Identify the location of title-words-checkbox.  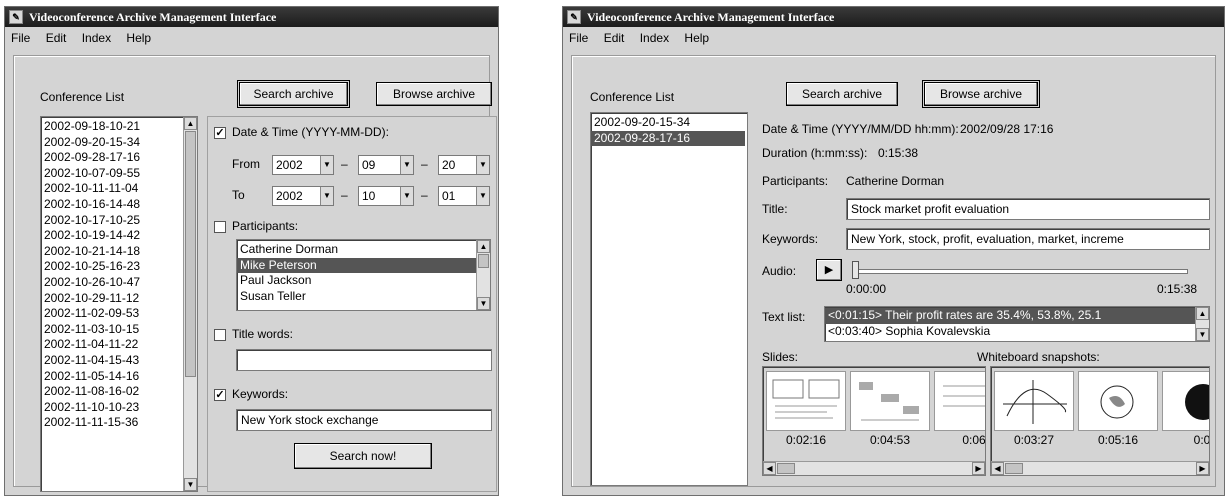
(220, 335).